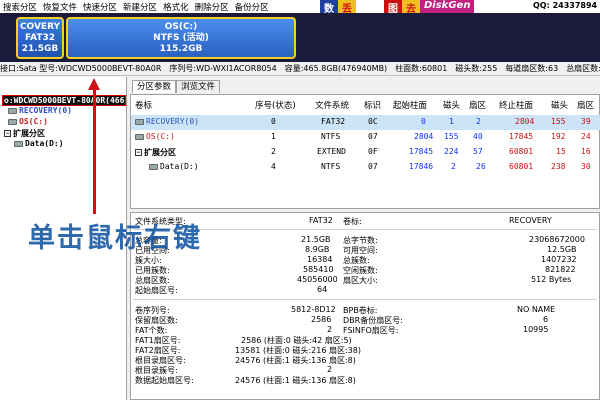  What do you see at coordinates (372, 105) in the screenshot?
I see `col-header-id: 标识` at bounding box center [372, 105].